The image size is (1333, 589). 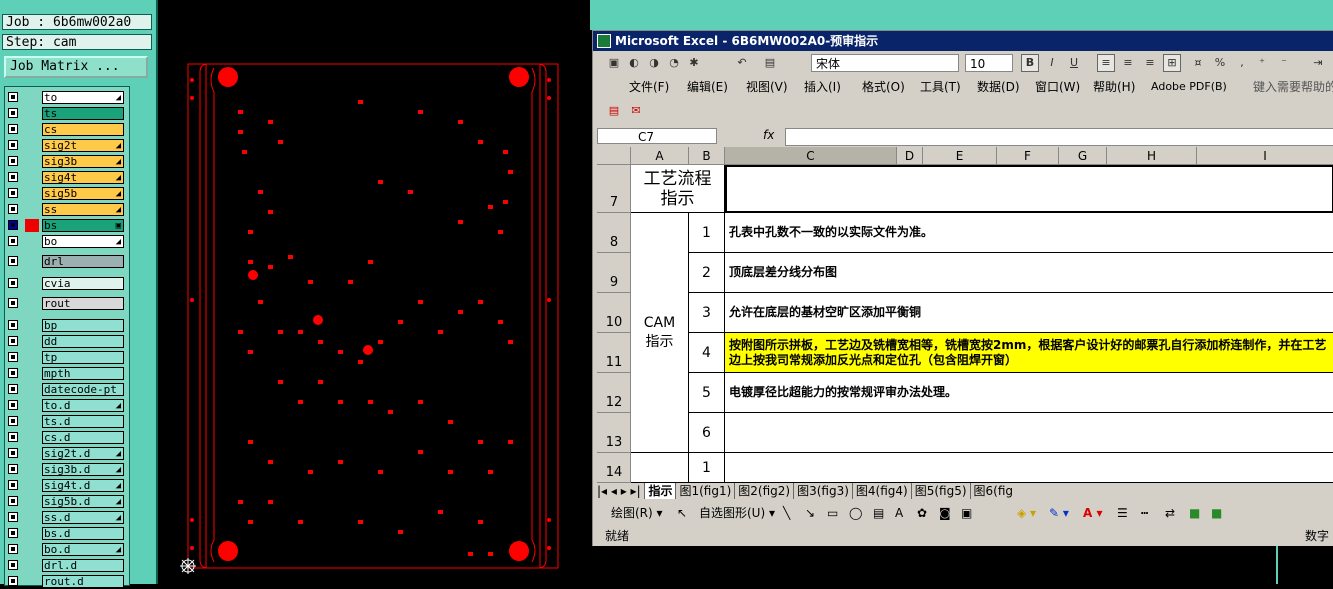 I want to click on increase-decimal-icon: ⁺, so click(x=1262, y=63).